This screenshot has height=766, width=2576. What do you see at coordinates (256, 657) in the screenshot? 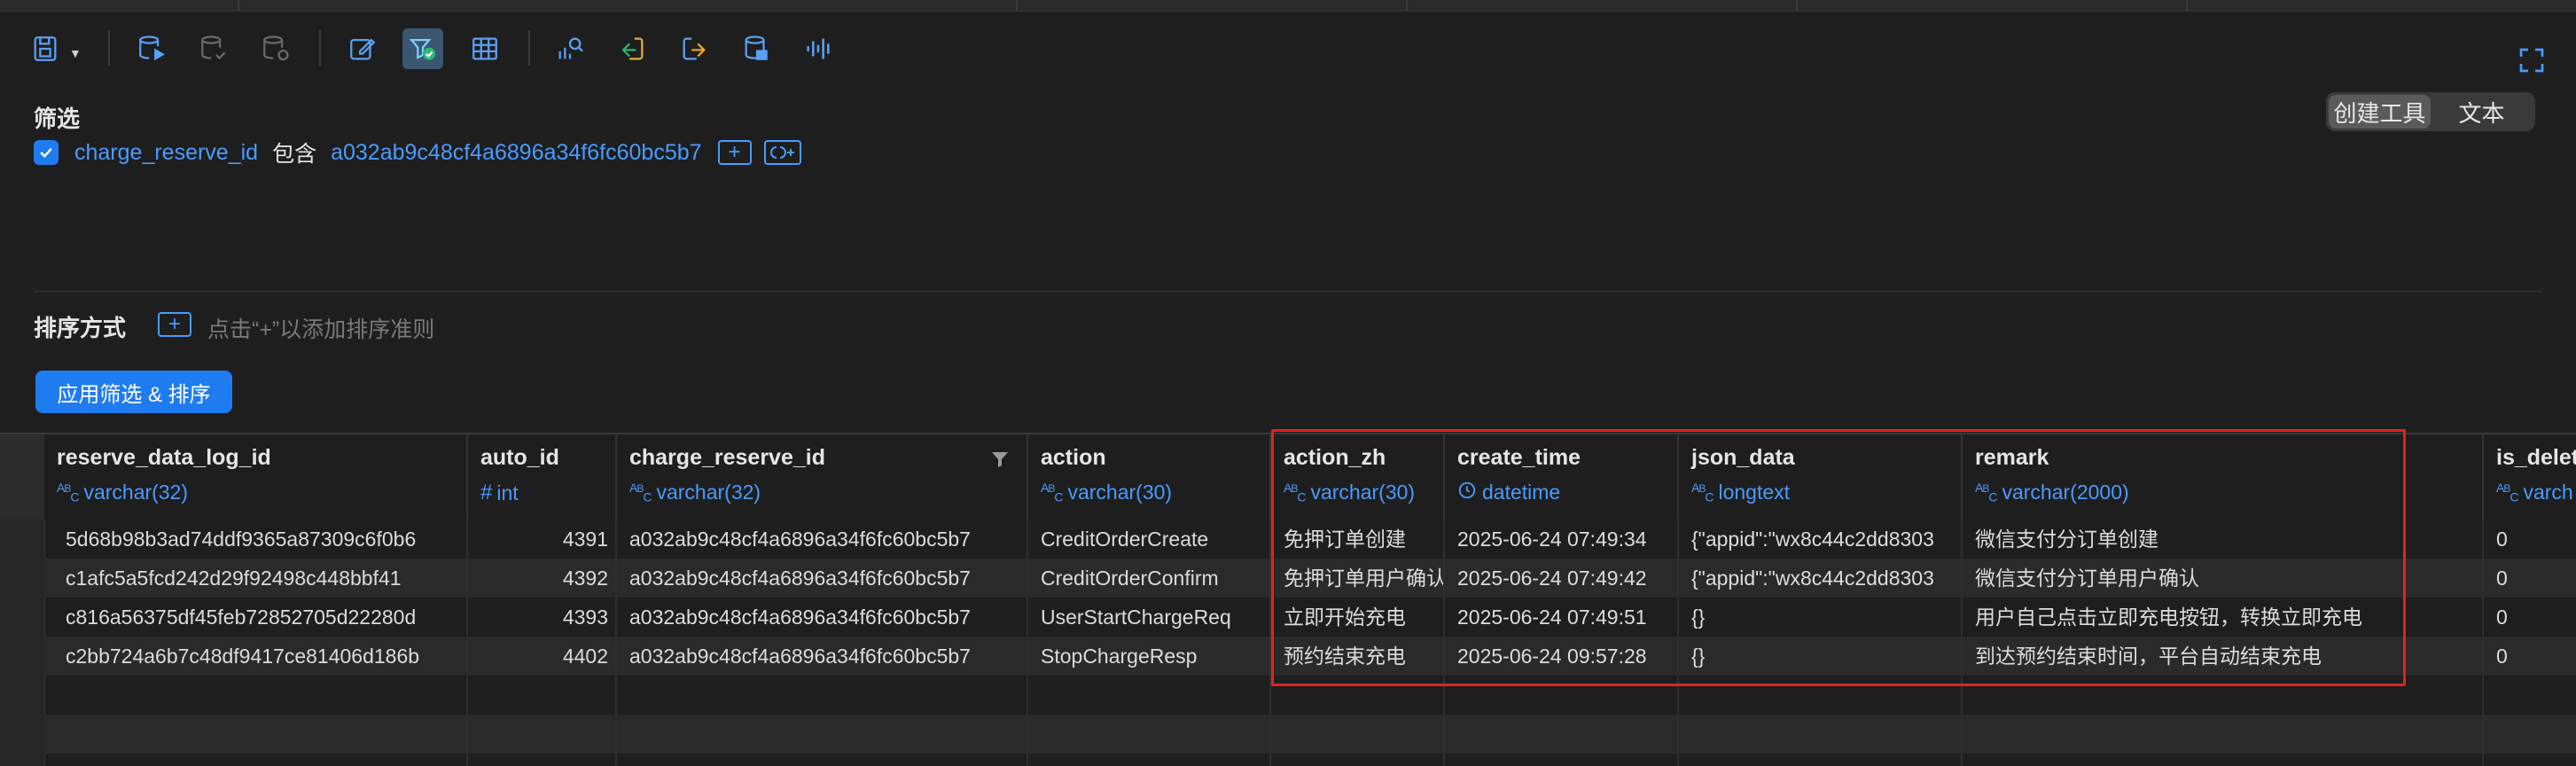
I see `cell-reserve-data-log-id: c2bb724a6b7c48df9417ce81406d186b` at bounding box center [256, 657].